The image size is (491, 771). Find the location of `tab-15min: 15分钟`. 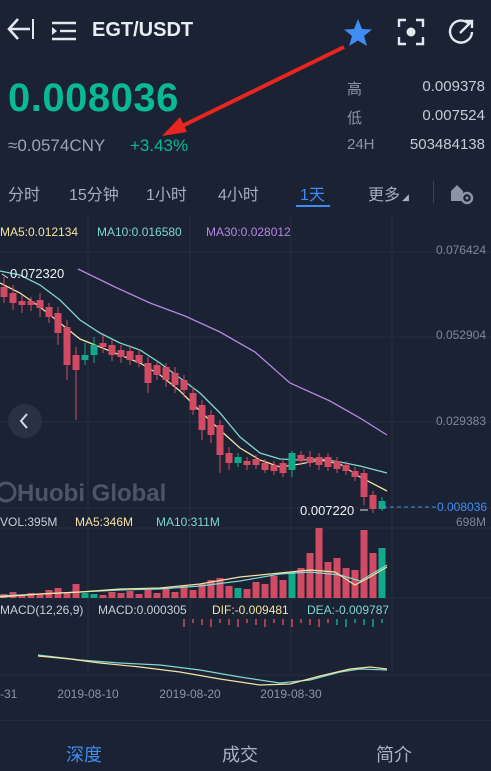

tab-15min: 15分钟 is located at coordinates (94, 193).